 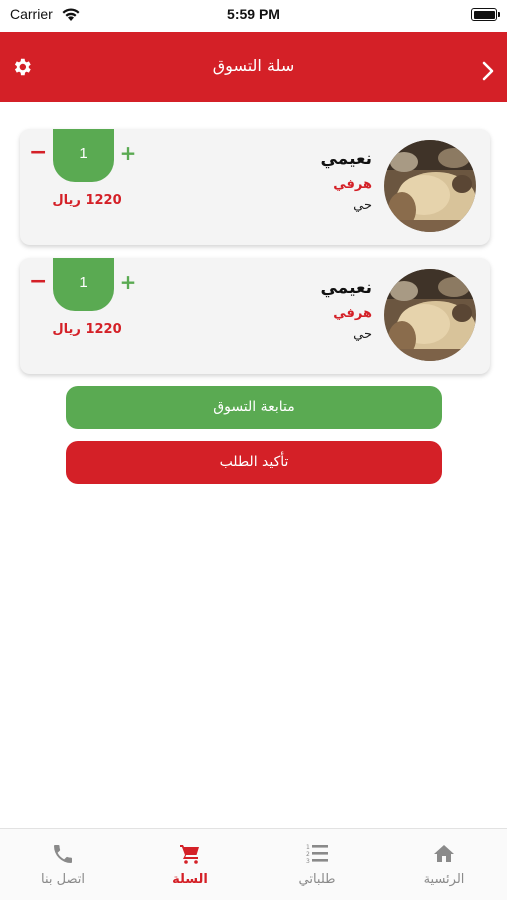 What do you see at coordinates (444, 879) in the screenshot?
I see `tab-label: الرئسية` at bounding box center [444, 879].